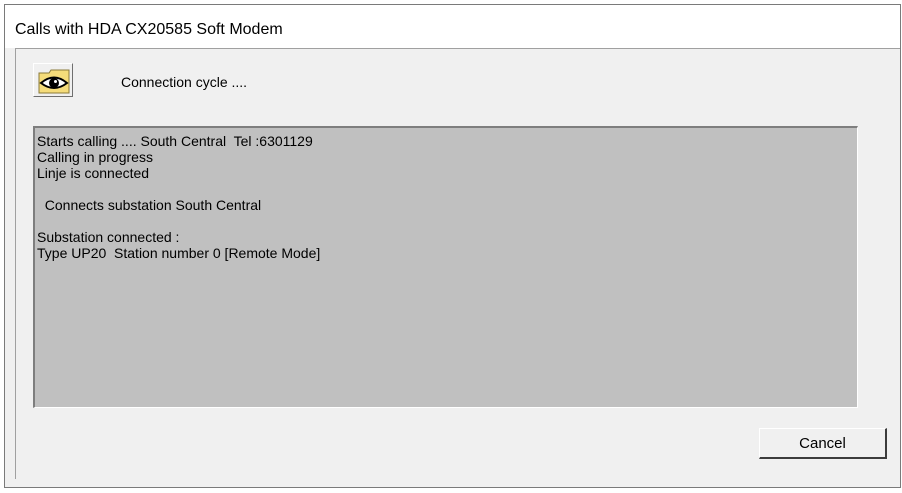  What do you see at coordinates (452, 26) in the screenshot?
I see `title-bar: Calls with HDA CX20585 Soft Modem` at bounding box center [452, 26].